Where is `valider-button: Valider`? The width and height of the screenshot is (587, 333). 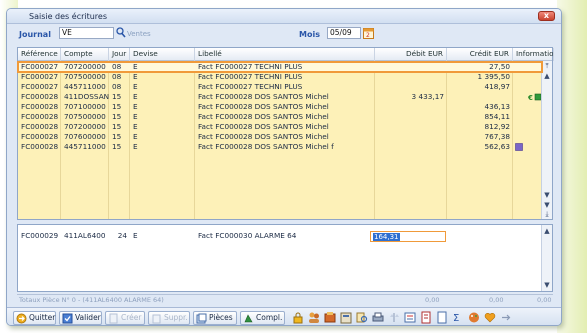
valider-button: Valider is located at coordinates (80, 318).